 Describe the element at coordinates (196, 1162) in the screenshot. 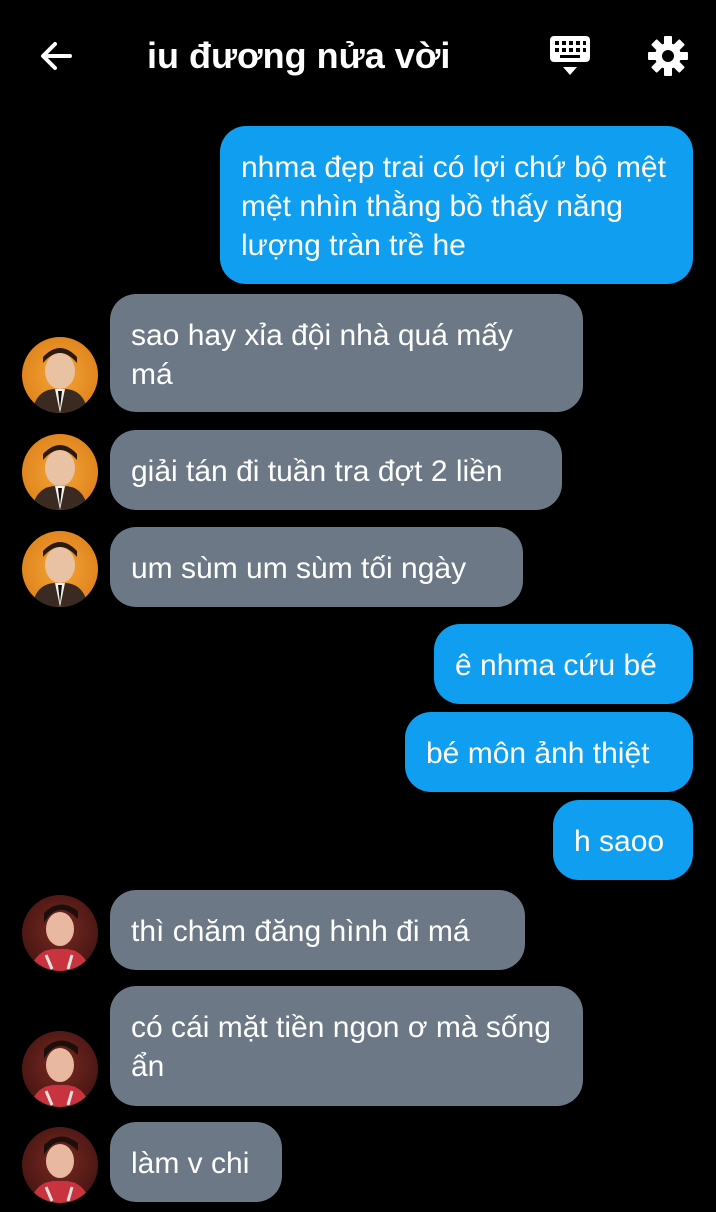

I see `message-bubble-received: làm v chi` at that location.